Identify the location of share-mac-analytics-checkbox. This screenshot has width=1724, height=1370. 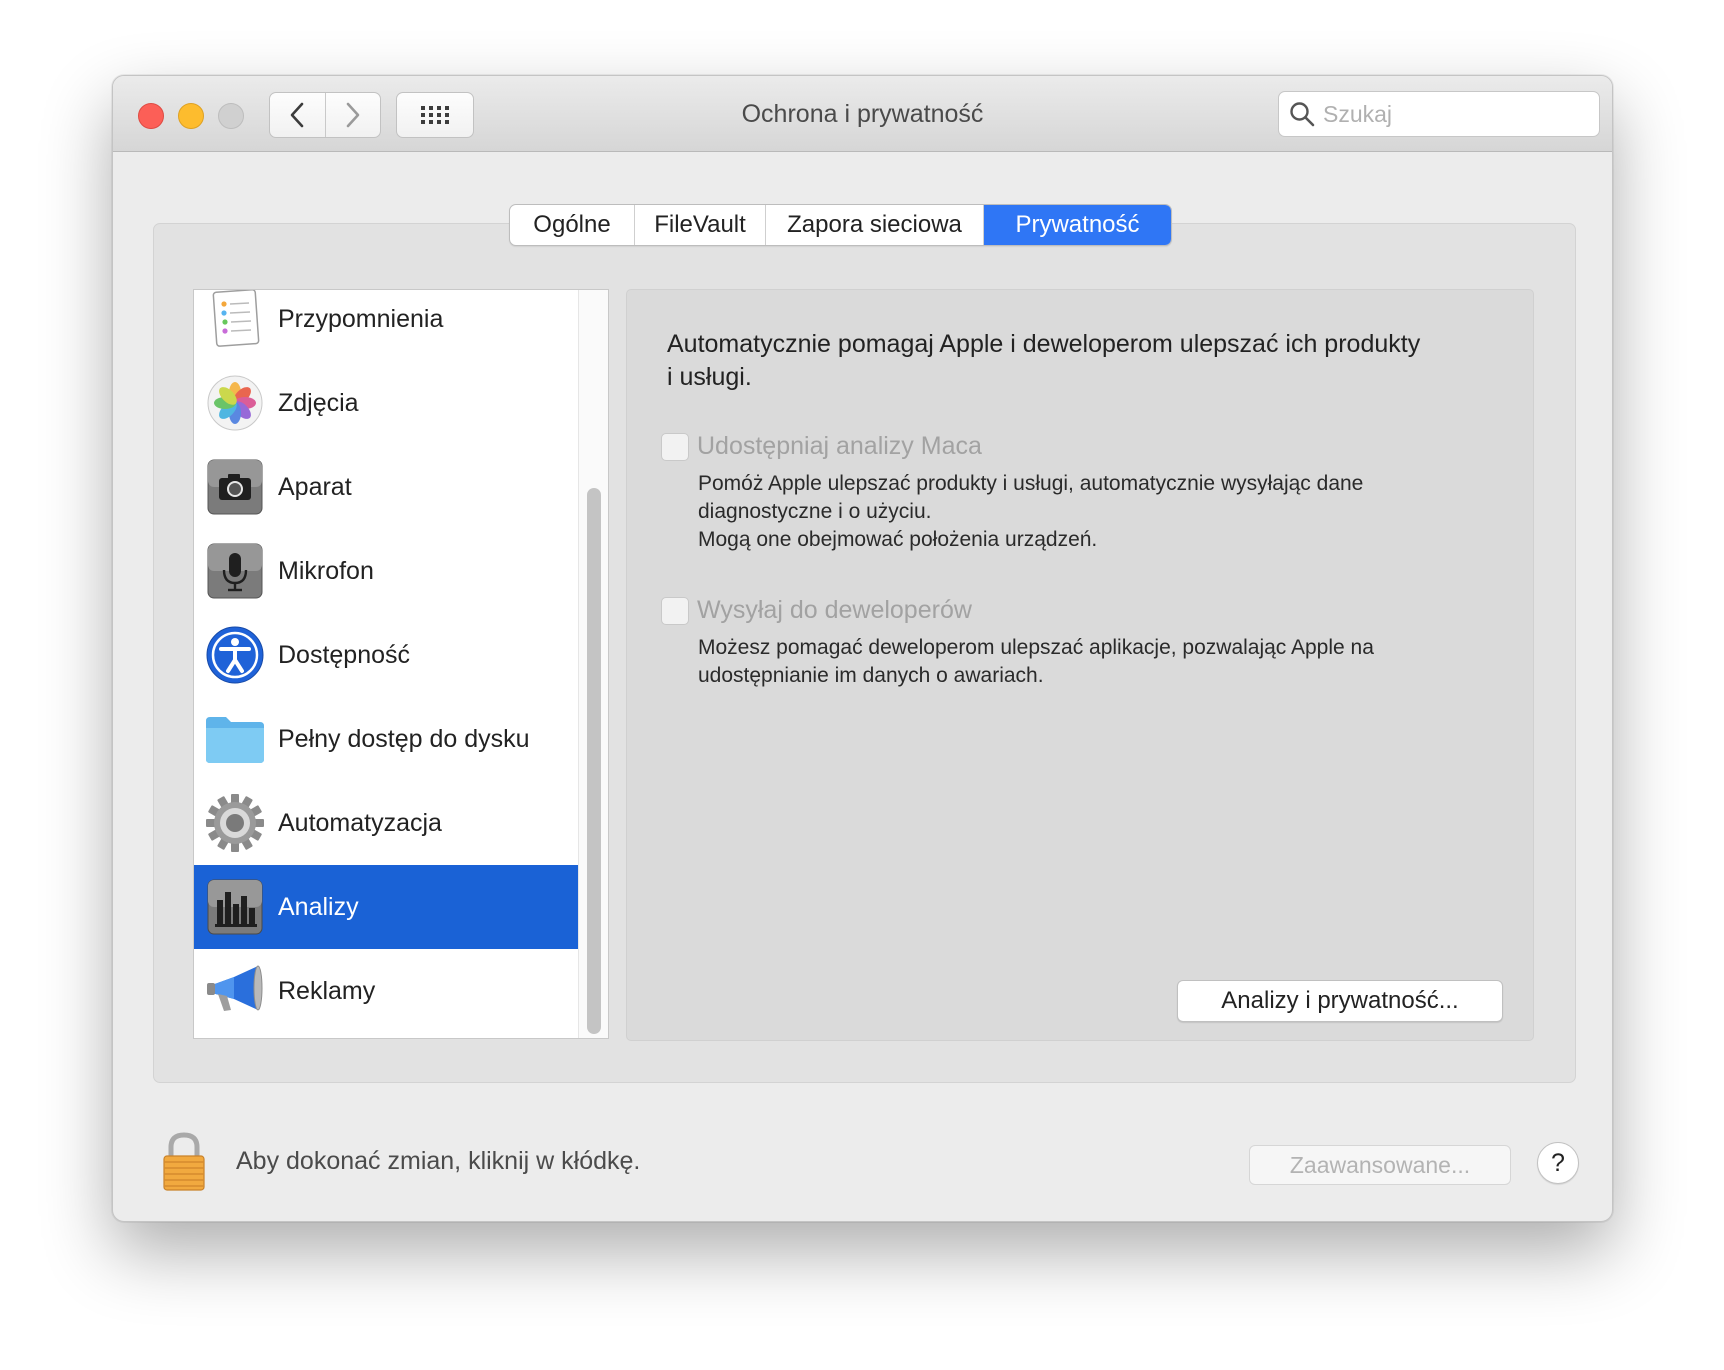
(675, 446).